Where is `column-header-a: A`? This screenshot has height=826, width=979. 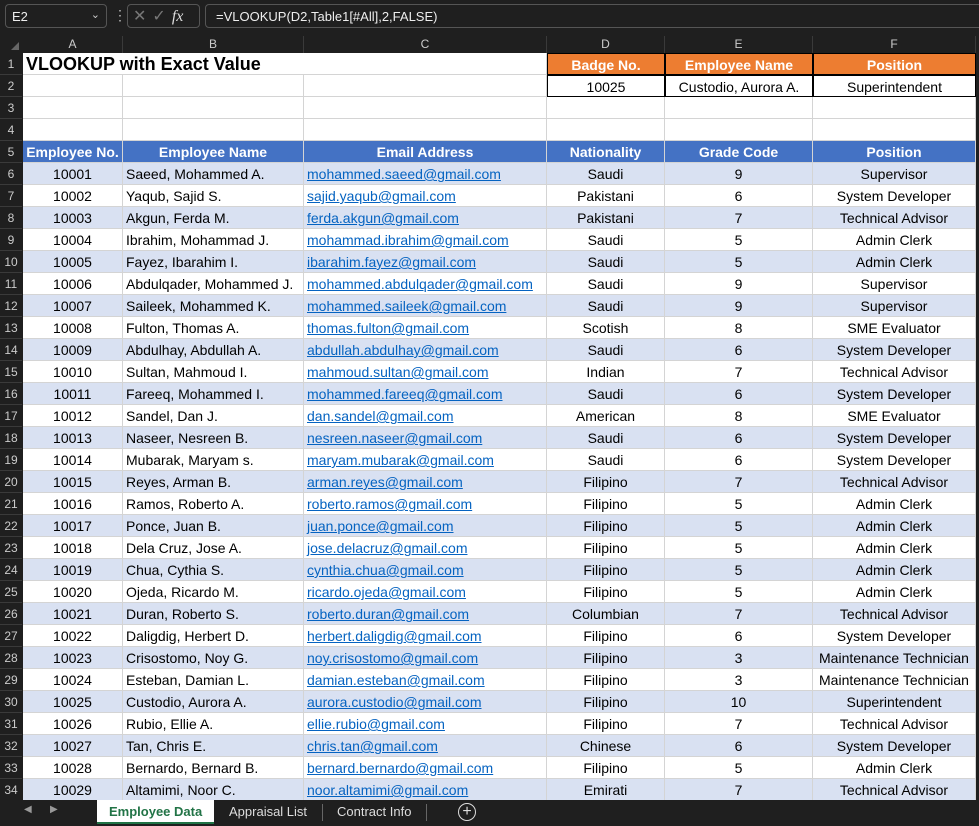 column-header-a: A is located at coordinates (73, 44).